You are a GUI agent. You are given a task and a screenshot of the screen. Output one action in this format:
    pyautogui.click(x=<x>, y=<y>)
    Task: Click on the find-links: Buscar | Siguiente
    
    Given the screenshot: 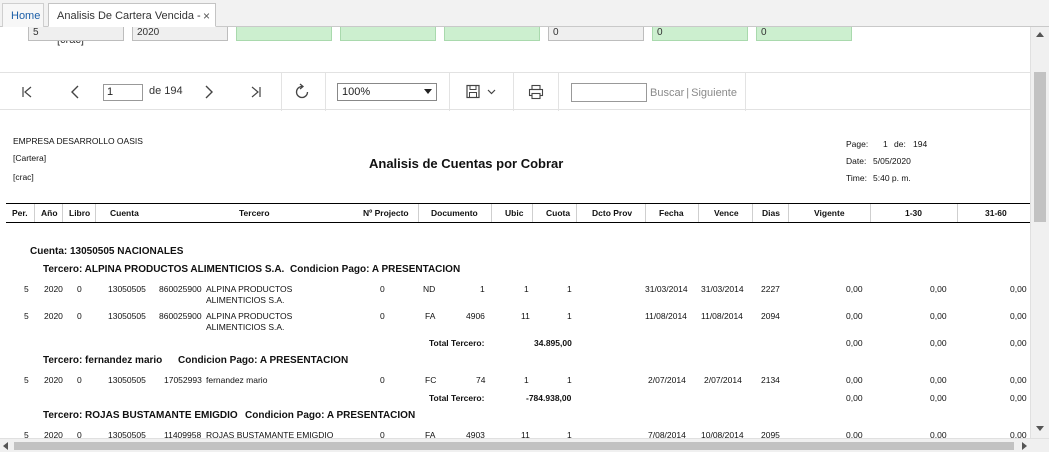 What is the action you would take?
    pyautogui.click(x=693, y=93)
    